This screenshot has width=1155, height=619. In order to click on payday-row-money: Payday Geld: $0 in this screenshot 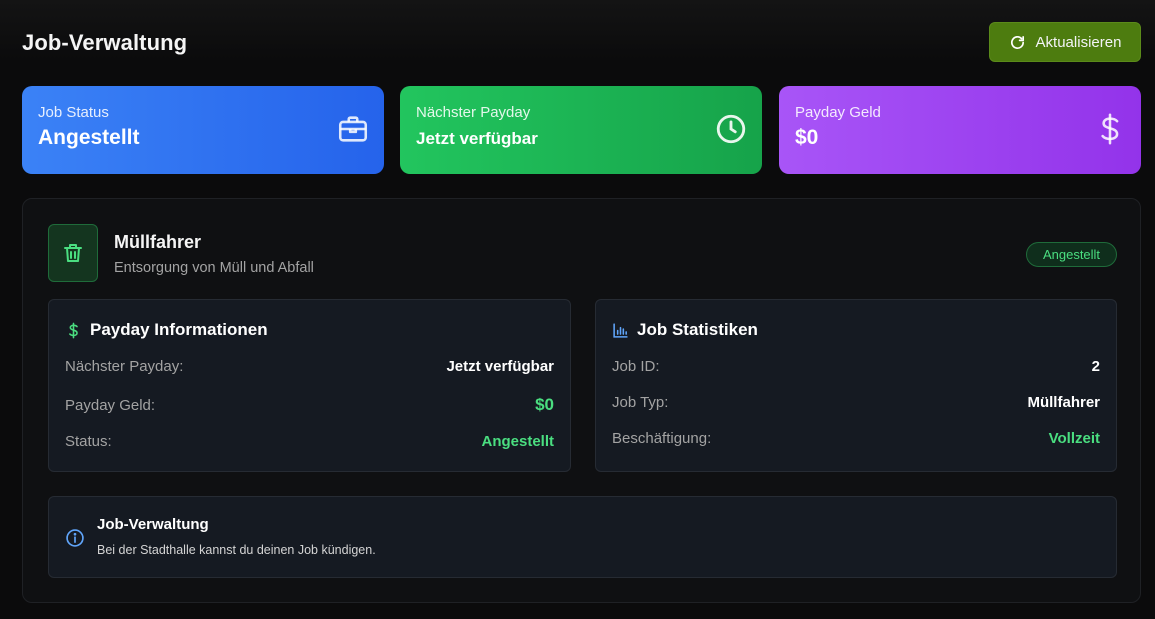, I will do `click(309, 405)`.